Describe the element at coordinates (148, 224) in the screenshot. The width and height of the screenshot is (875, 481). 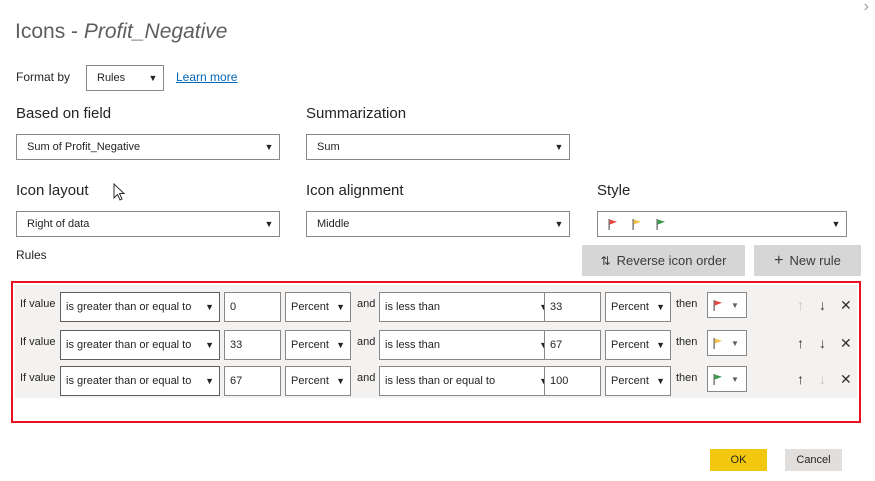
I see `icon-layout-select: Right of data ▼` at that location.